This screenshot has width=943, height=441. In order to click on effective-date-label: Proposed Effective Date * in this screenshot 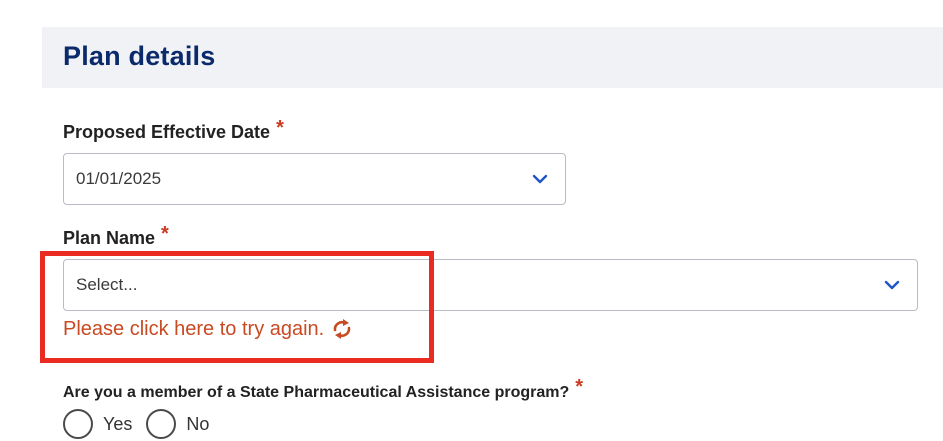, I will do `click(173, 130)`.